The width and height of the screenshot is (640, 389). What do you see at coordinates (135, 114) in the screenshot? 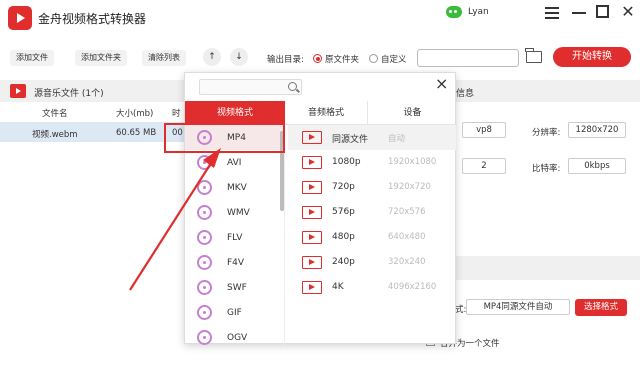
I see `col-size: 大小(mb)` at bounding box center [135, 114].